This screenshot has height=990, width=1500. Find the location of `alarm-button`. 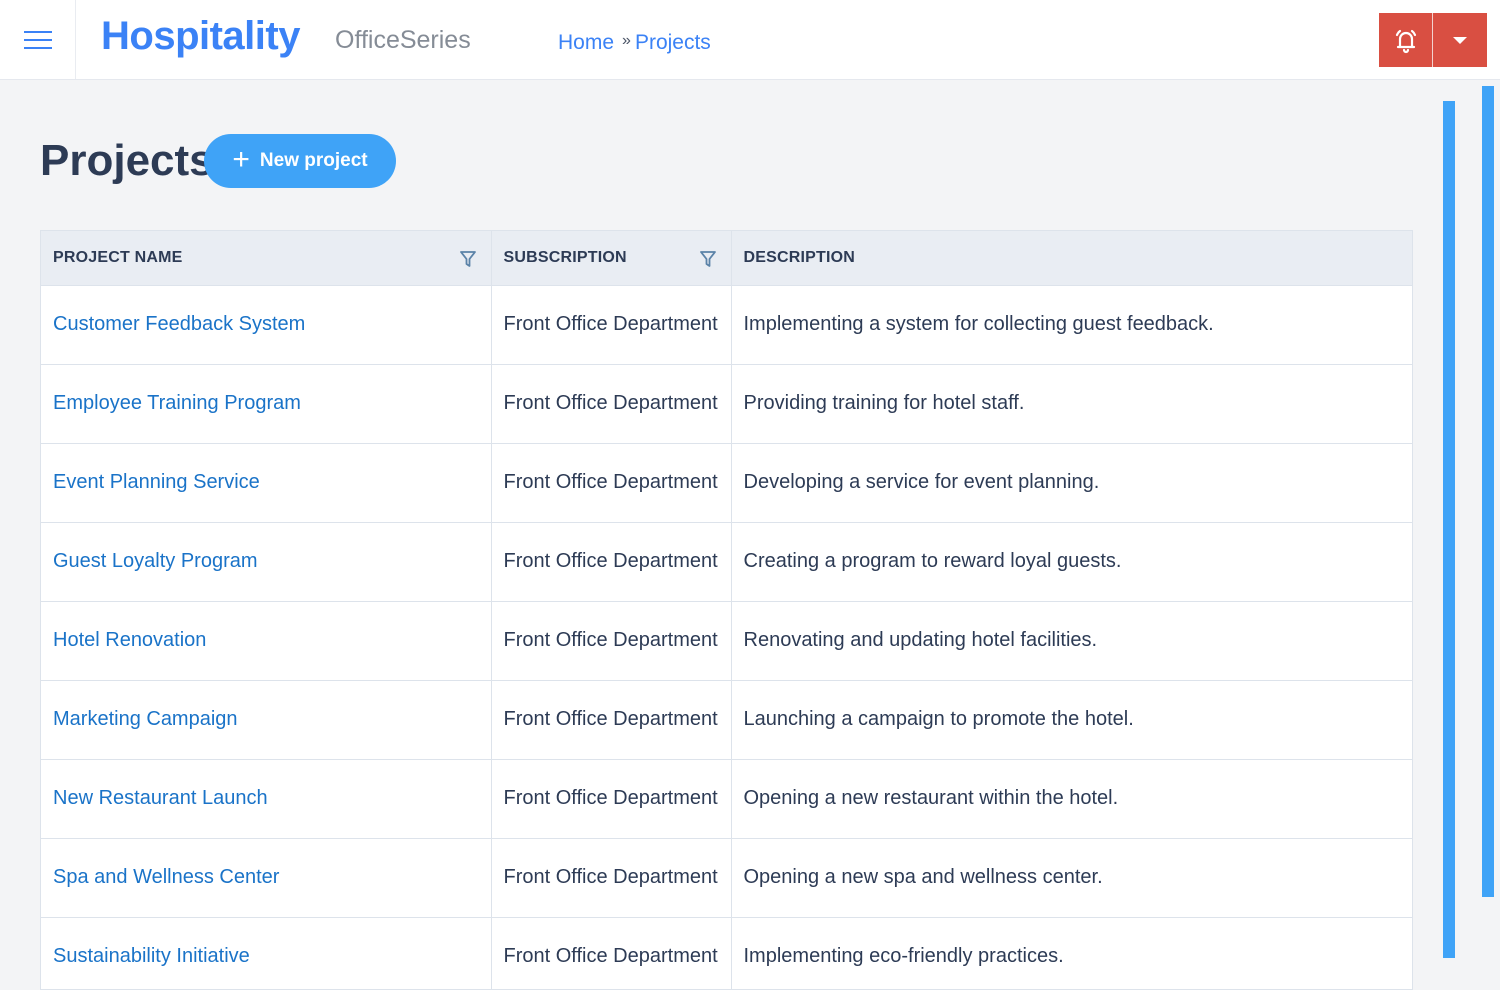

alarm-button is located at coordinates (1406, 40).